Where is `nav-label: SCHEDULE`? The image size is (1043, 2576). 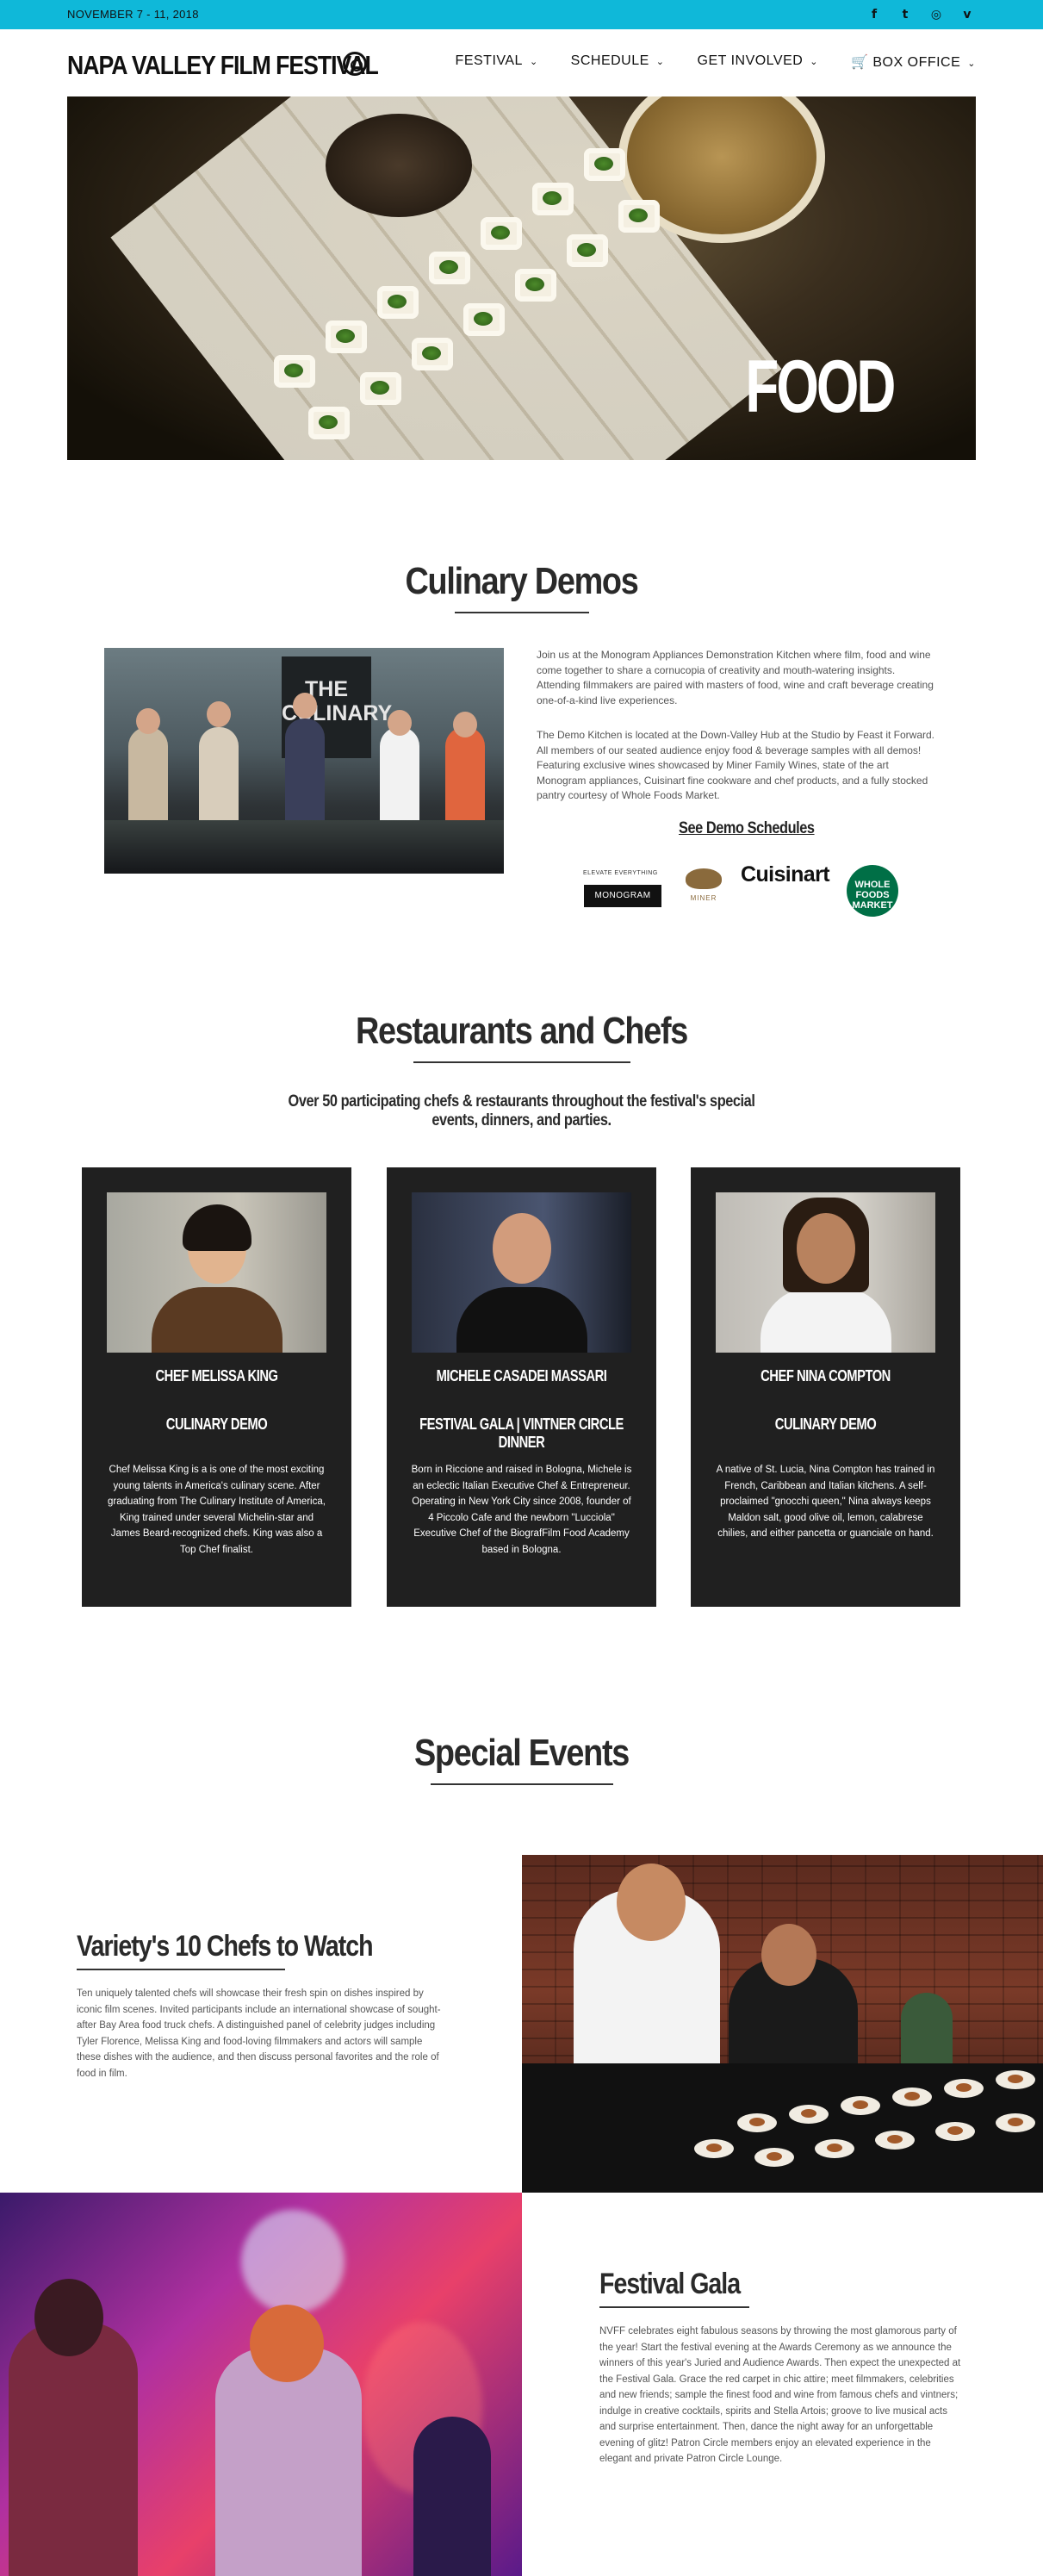
nav-label: SCHEDULE is located at coordinates (609, 61).